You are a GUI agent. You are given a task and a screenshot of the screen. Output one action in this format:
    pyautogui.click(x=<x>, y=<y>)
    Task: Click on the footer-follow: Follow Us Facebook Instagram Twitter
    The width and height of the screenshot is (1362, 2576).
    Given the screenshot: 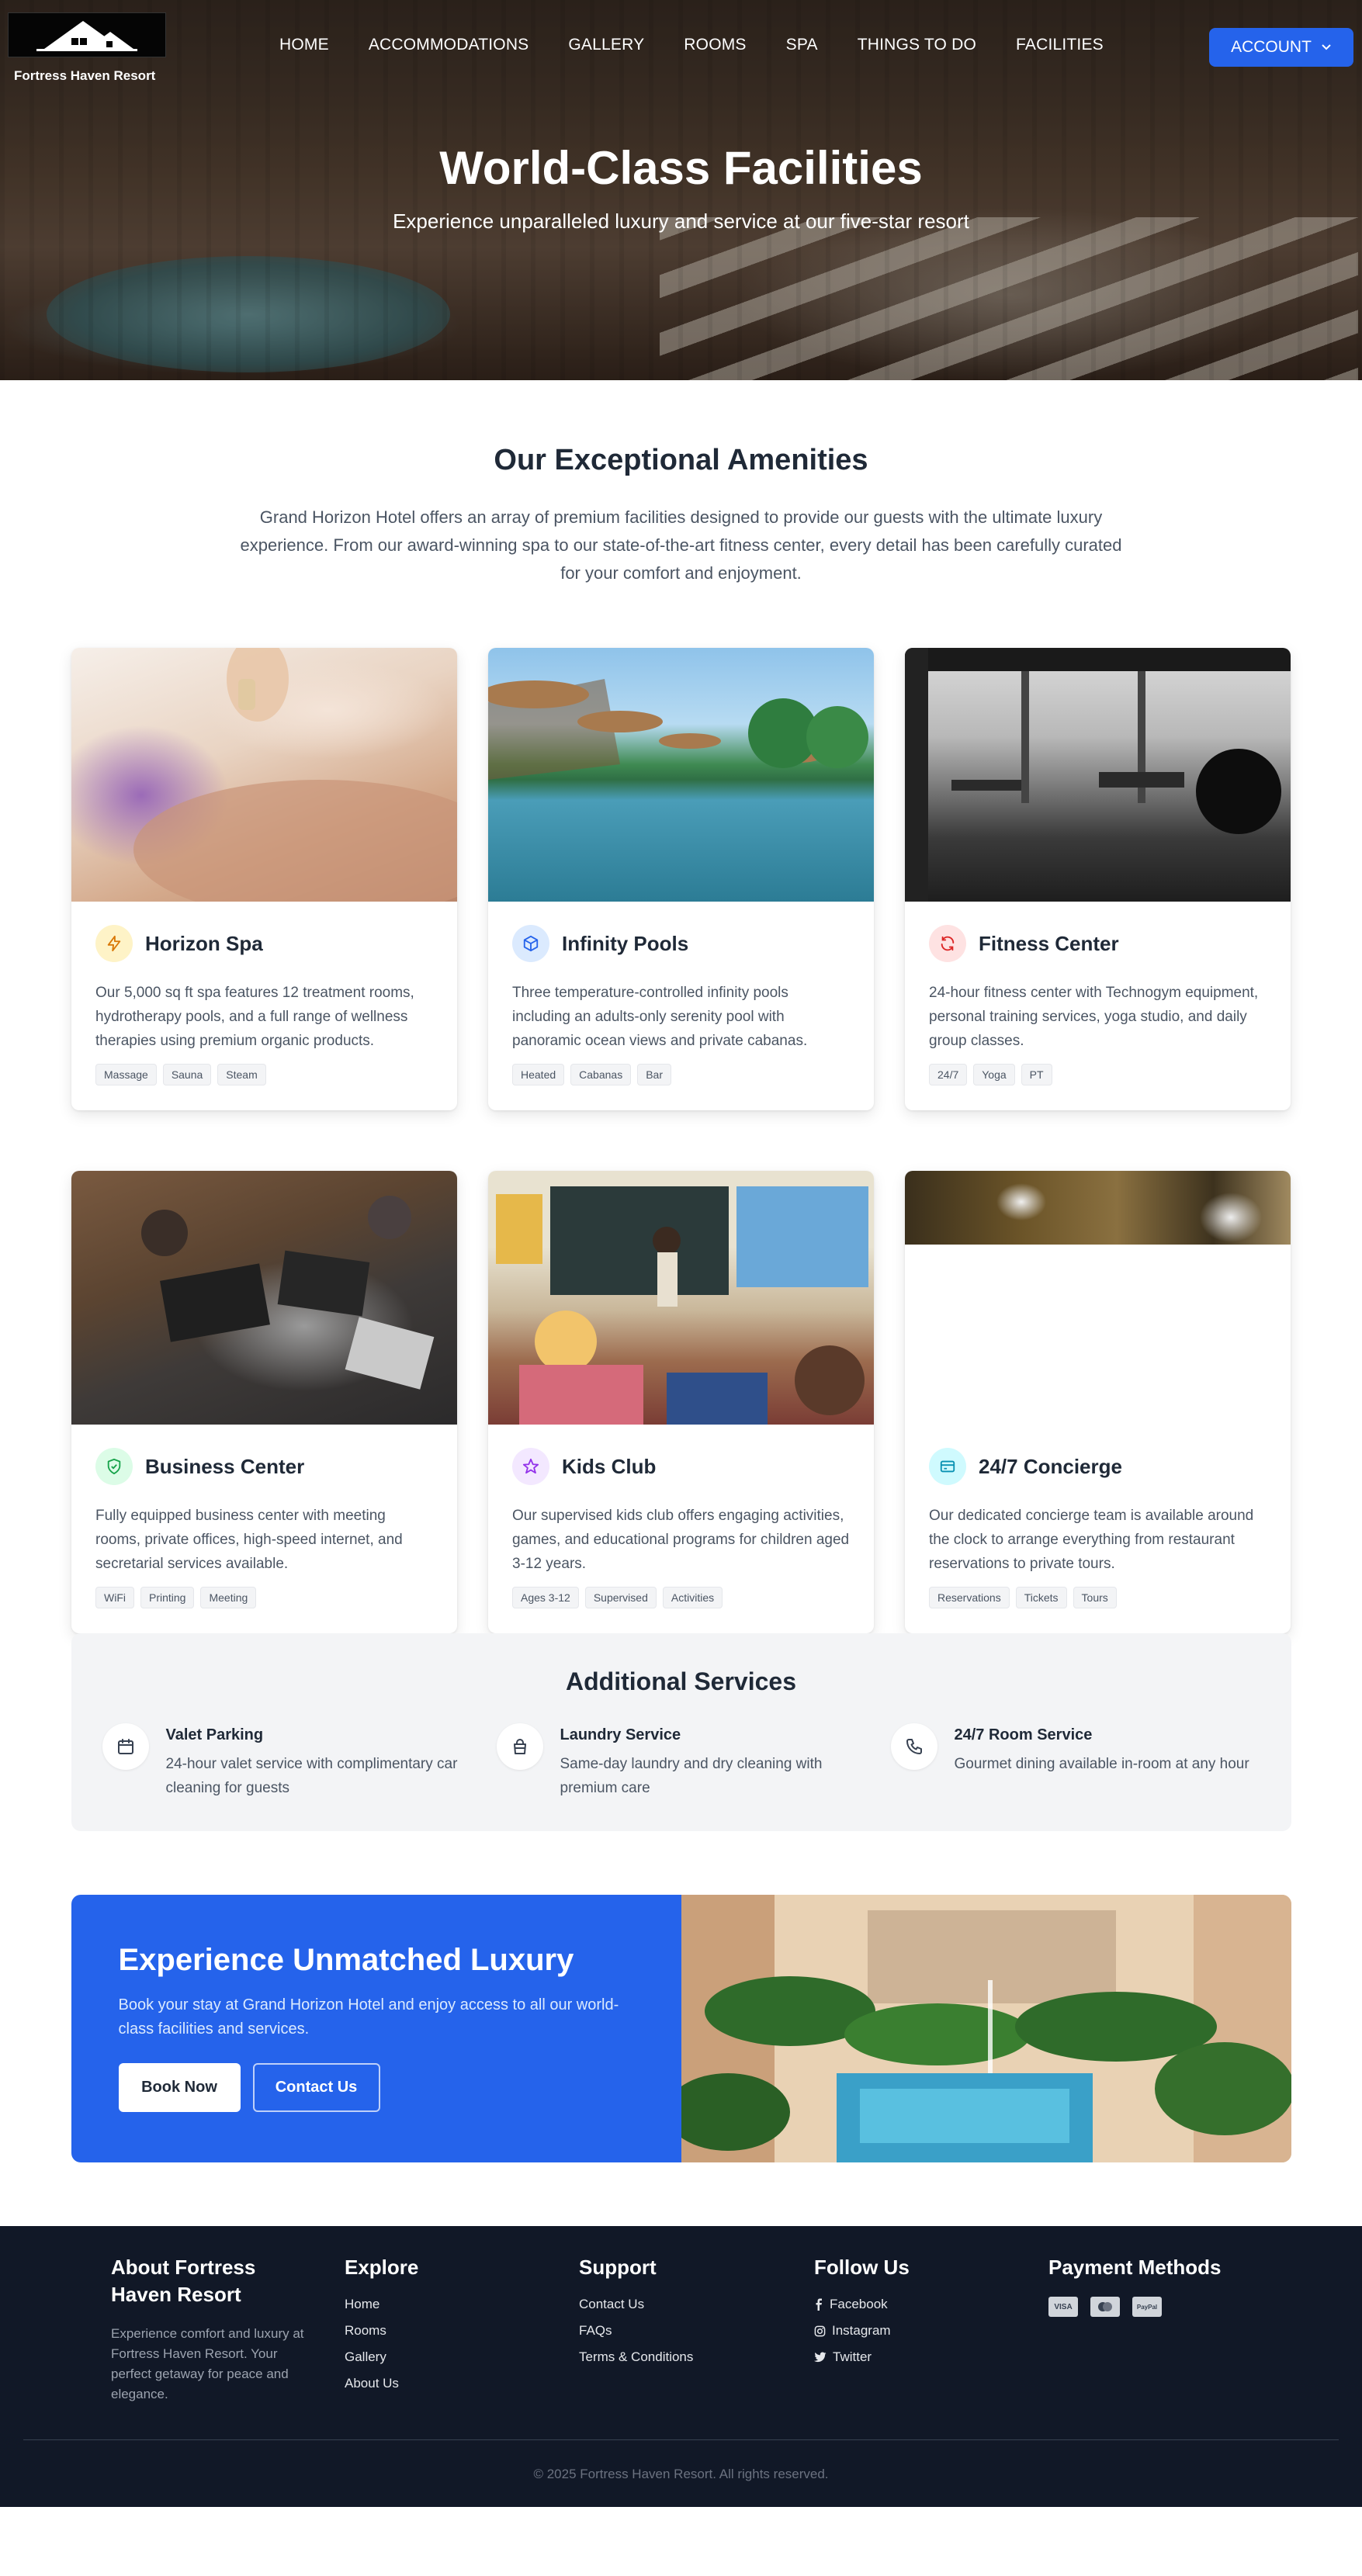 What is the action you would take?
    pyautogui.click(x=862, y=2315)
    